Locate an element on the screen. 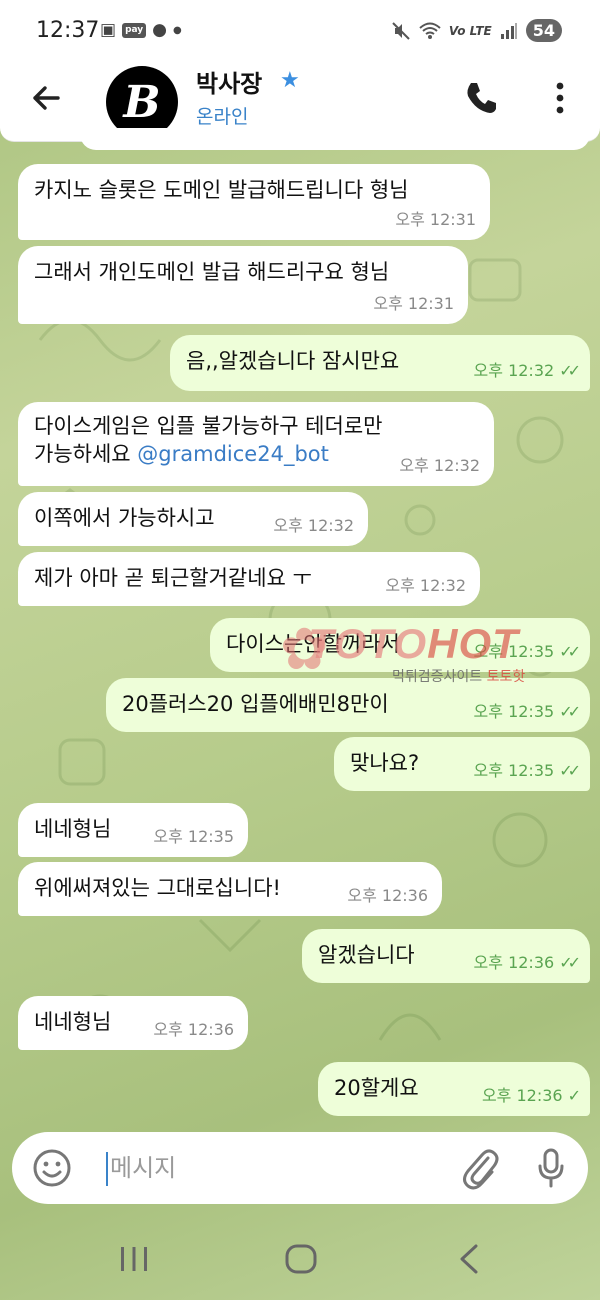 The height and width of the screenshot is (1300, 600). nav-back-icon is located at coordinates (469, 1259).